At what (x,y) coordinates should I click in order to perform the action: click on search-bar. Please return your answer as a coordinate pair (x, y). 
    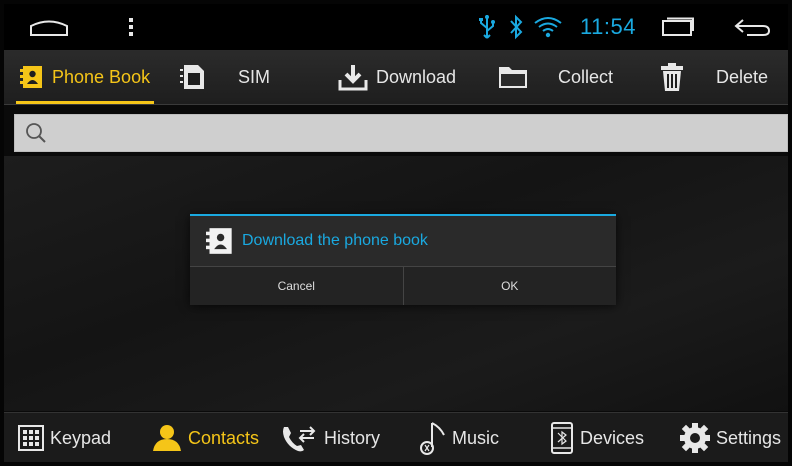
    Looking at the image, I should click on (401, 133).